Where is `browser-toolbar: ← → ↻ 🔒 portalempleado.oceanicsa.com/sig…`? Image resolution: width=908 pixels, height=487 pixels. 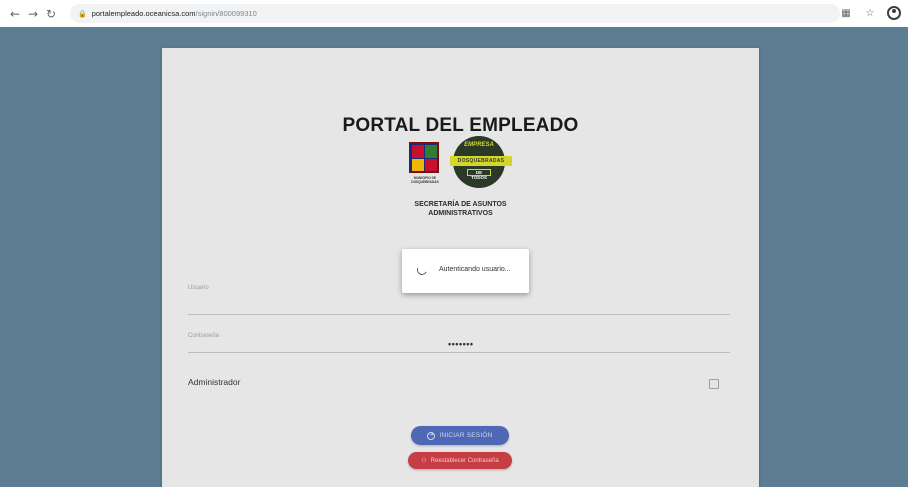
browser-toolbar: ← → ↻ 🔒 portalempleado.oceanicsa.com/sig… is located at coordinates (454, 13).